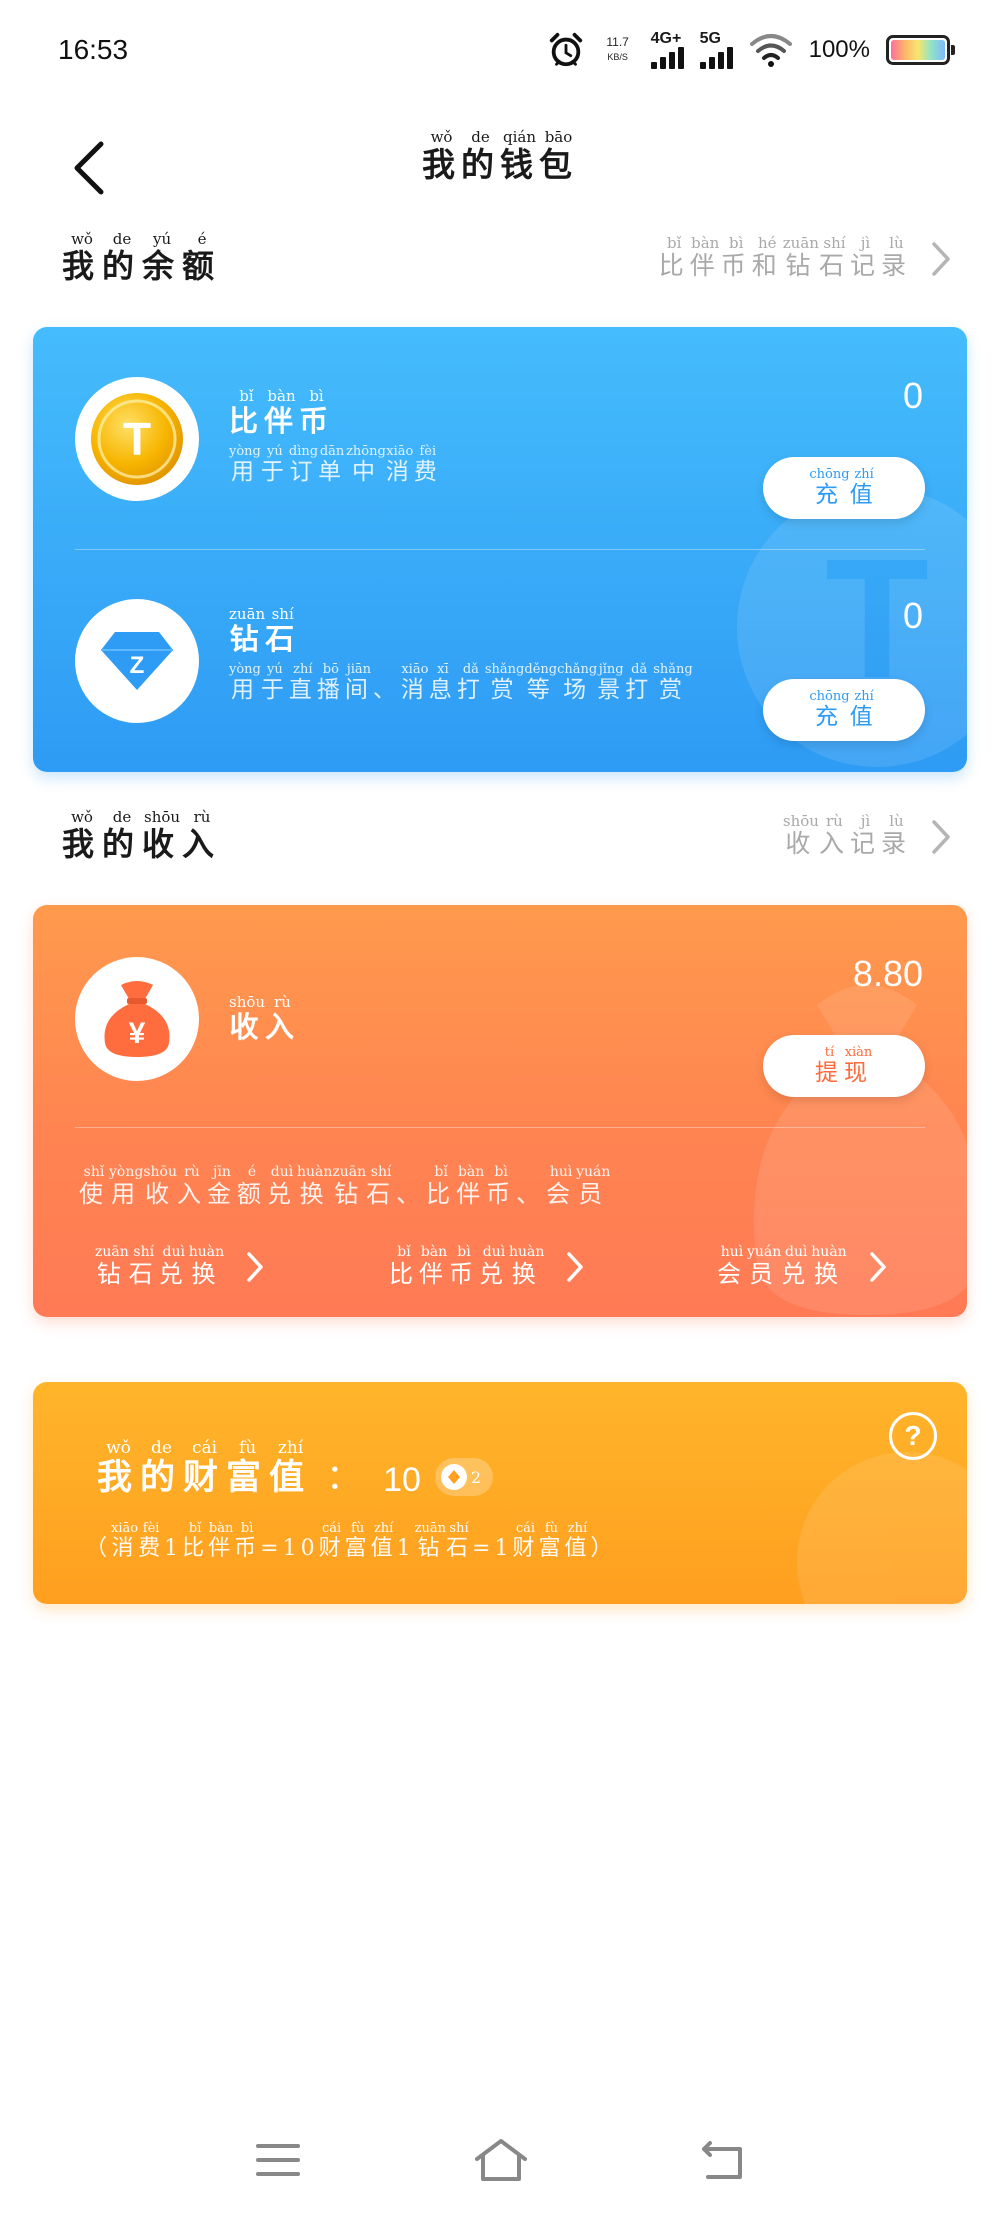  I want to click on ruby-pinyin: děng, so click(541, 669).